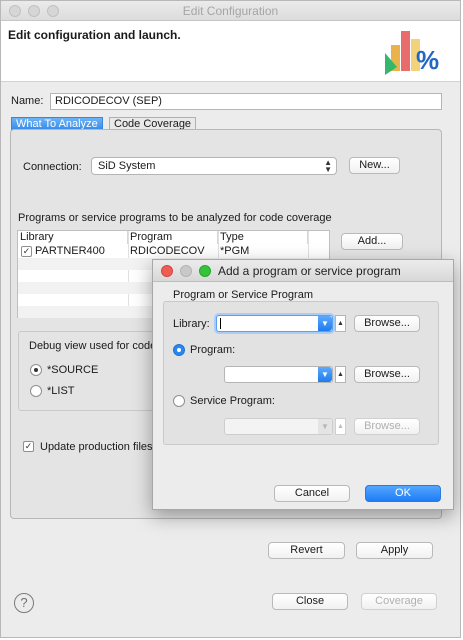  I want to click on library-up-arrow-icon: ▲, so click(340, 323).